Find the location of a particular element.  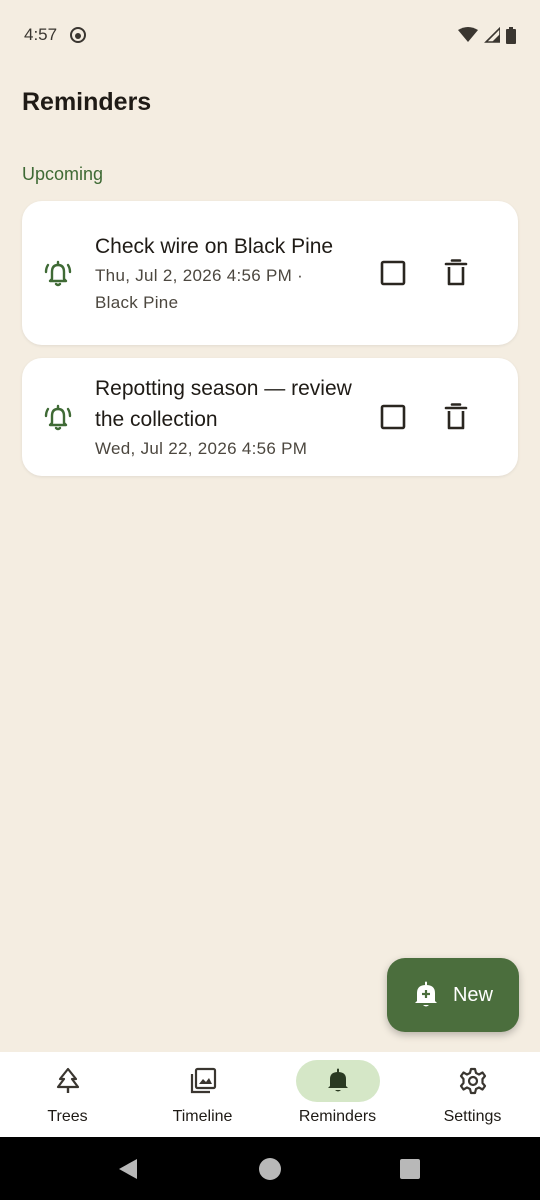

reminder-title: Check wire on Black Pine is located at coordinates (214, 246).